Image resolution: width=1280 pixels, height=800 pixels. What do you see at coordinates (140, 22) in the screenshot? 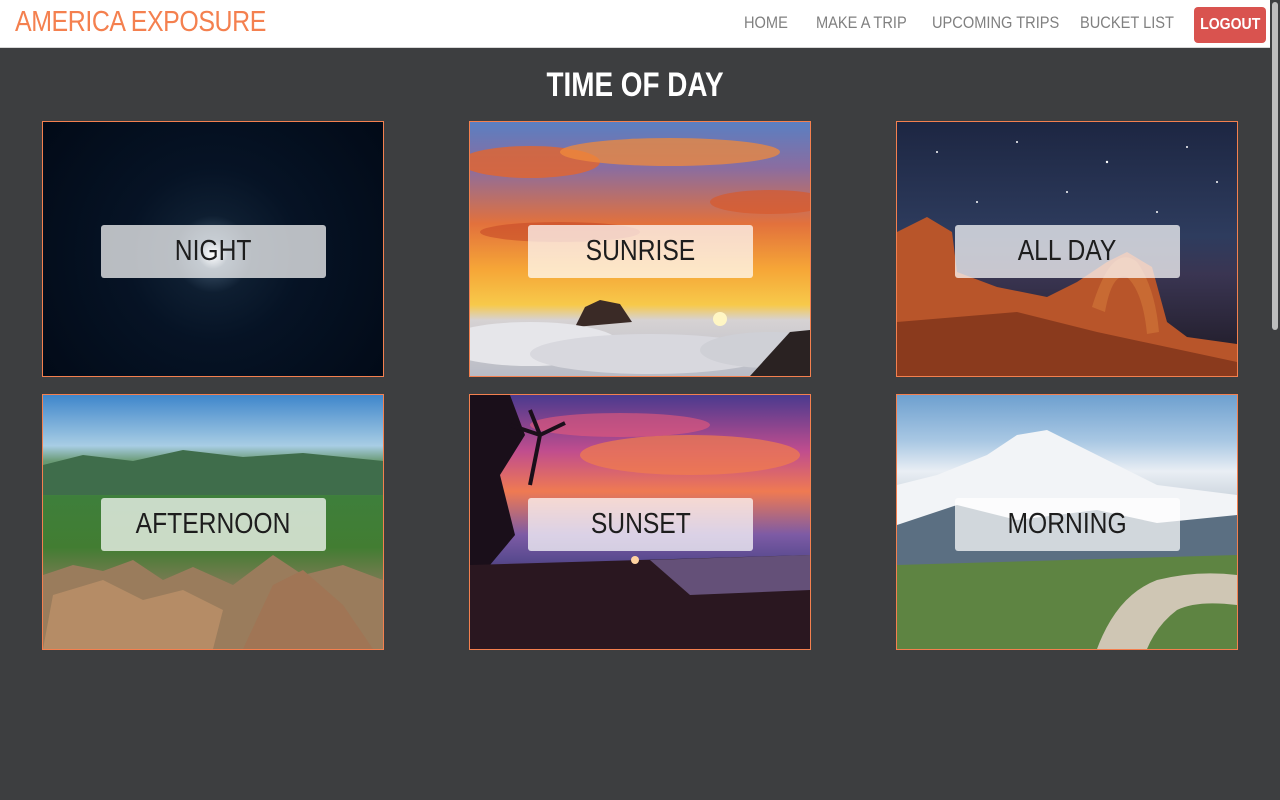
I see `brand-logo: AMERICA EXPOSURE` at bounding box center [140, 22].